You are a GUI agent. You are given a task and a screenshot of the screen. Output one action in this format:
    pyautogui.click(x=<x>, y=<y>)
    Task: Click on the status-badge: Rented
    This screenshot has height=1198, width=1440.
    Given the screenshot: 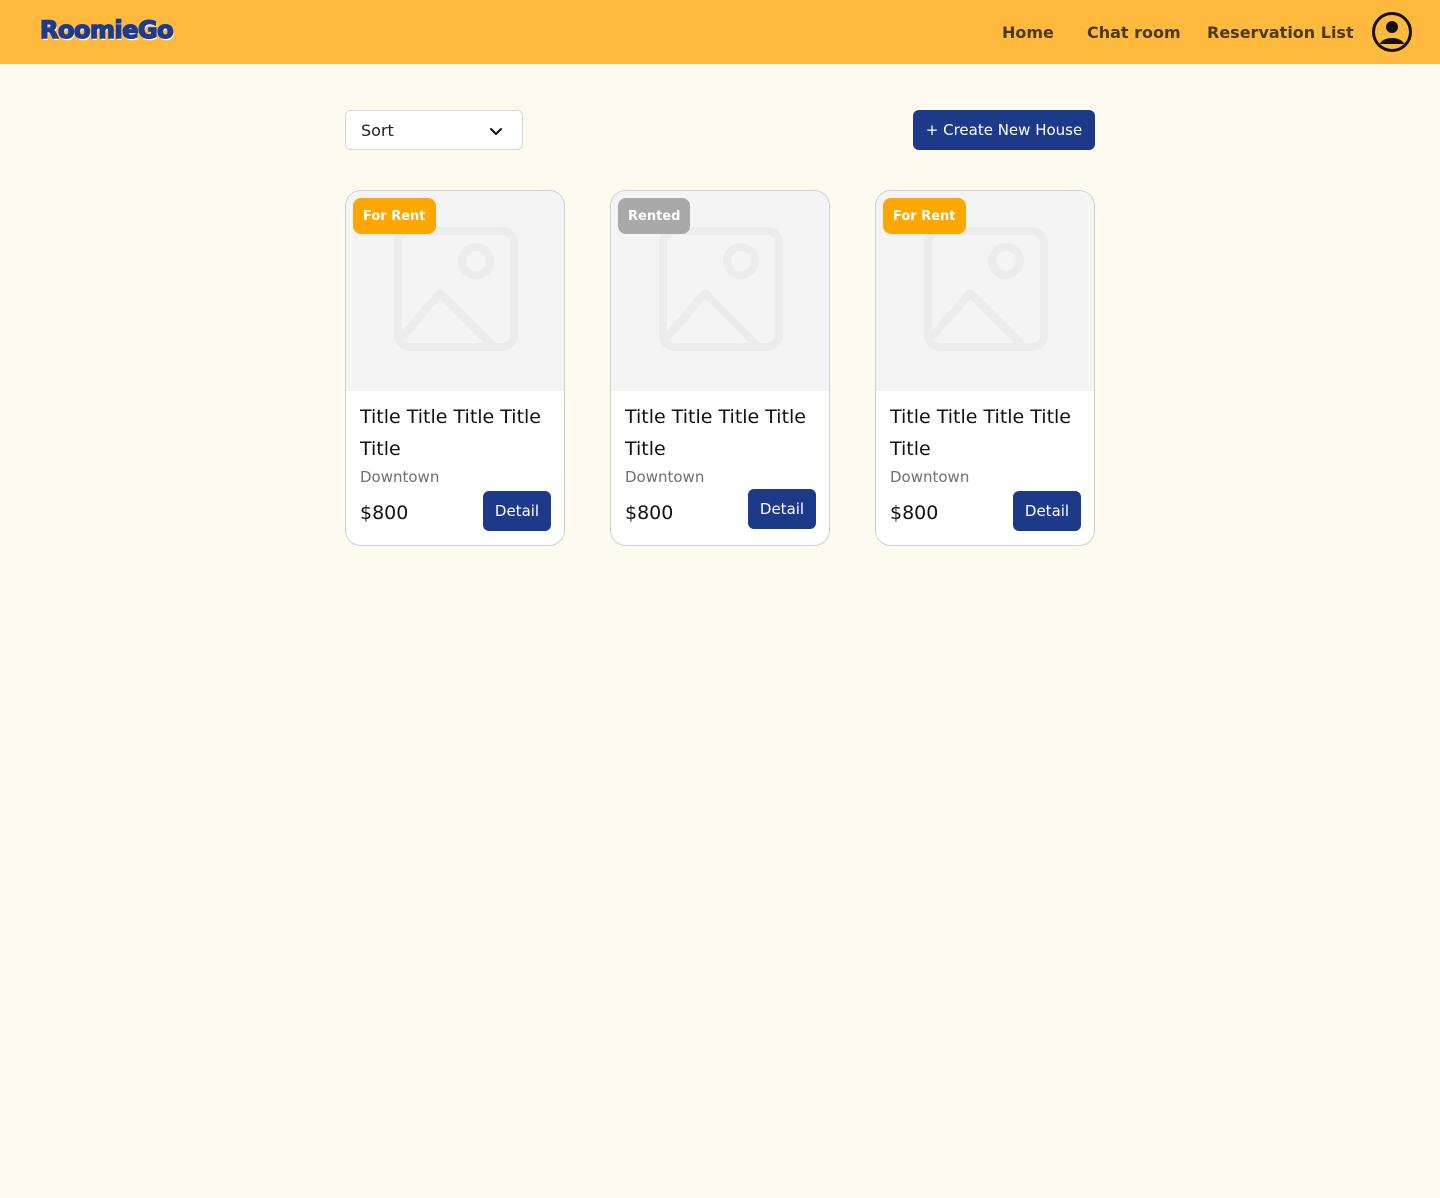 What is the action you would take?
    pyautogui.click(x=654, y=216)
    